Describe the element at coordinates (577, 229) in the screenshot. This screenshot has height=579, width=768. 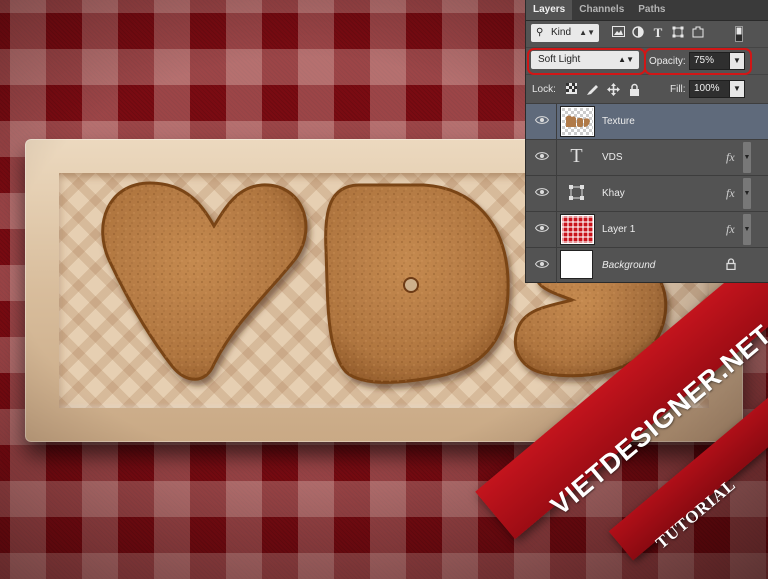
I see `layer-thumbnail-tablecloth` at that location.